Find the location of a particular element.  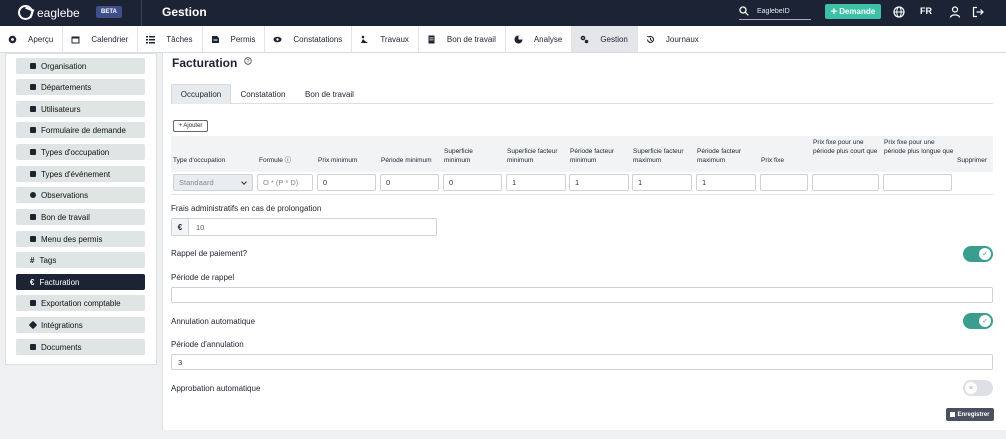

tab-occupation: Occupation is located at coordinates (201, 94).